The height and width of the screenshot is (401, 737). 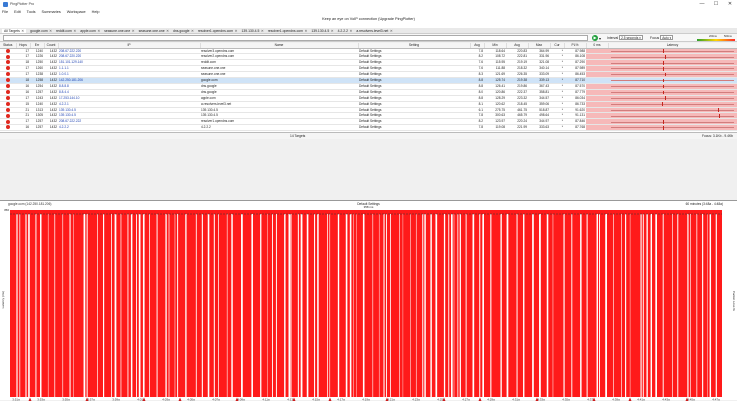 I want to click on start-trace-button: ▶, so click(x=595, y=38).